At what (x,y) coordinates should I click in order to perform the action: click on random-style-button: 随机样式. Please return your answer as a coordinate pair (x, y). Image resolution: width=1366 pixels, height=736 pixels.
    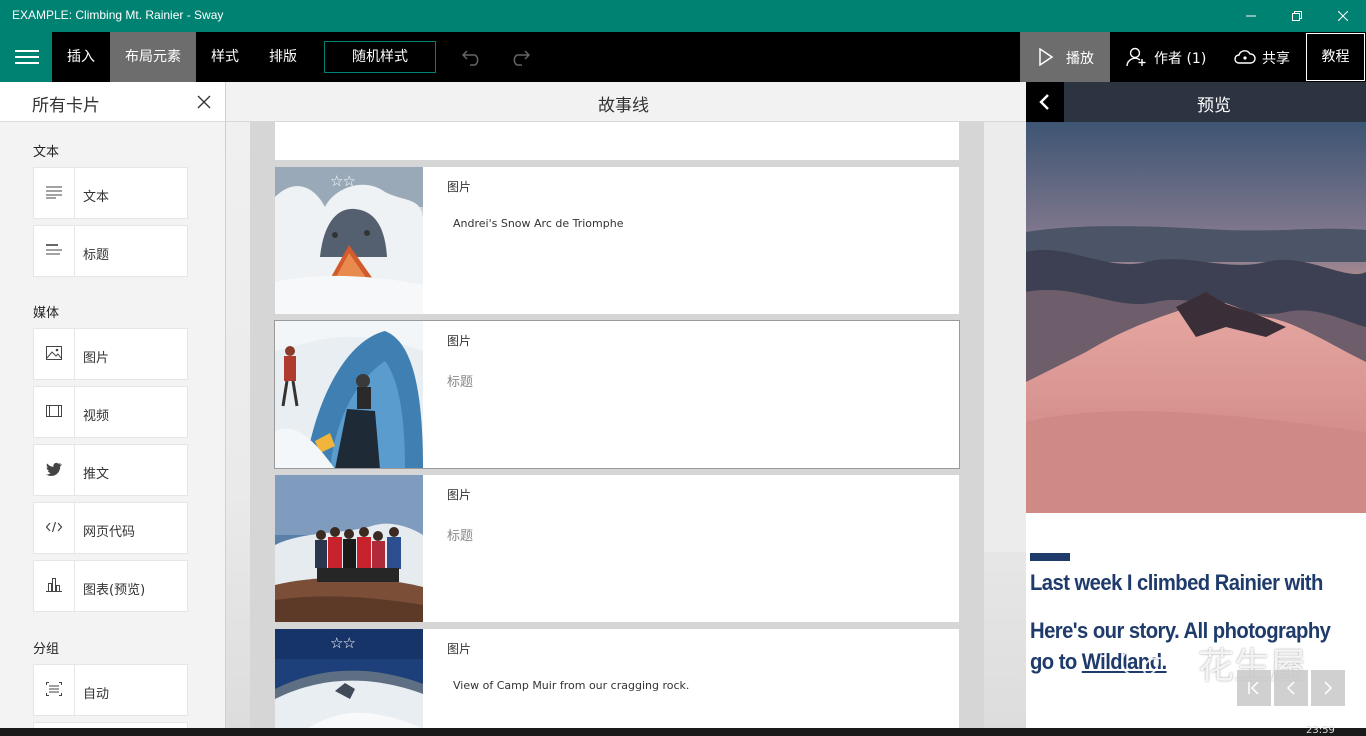
    Looking at the image, I should click on (380, 57).